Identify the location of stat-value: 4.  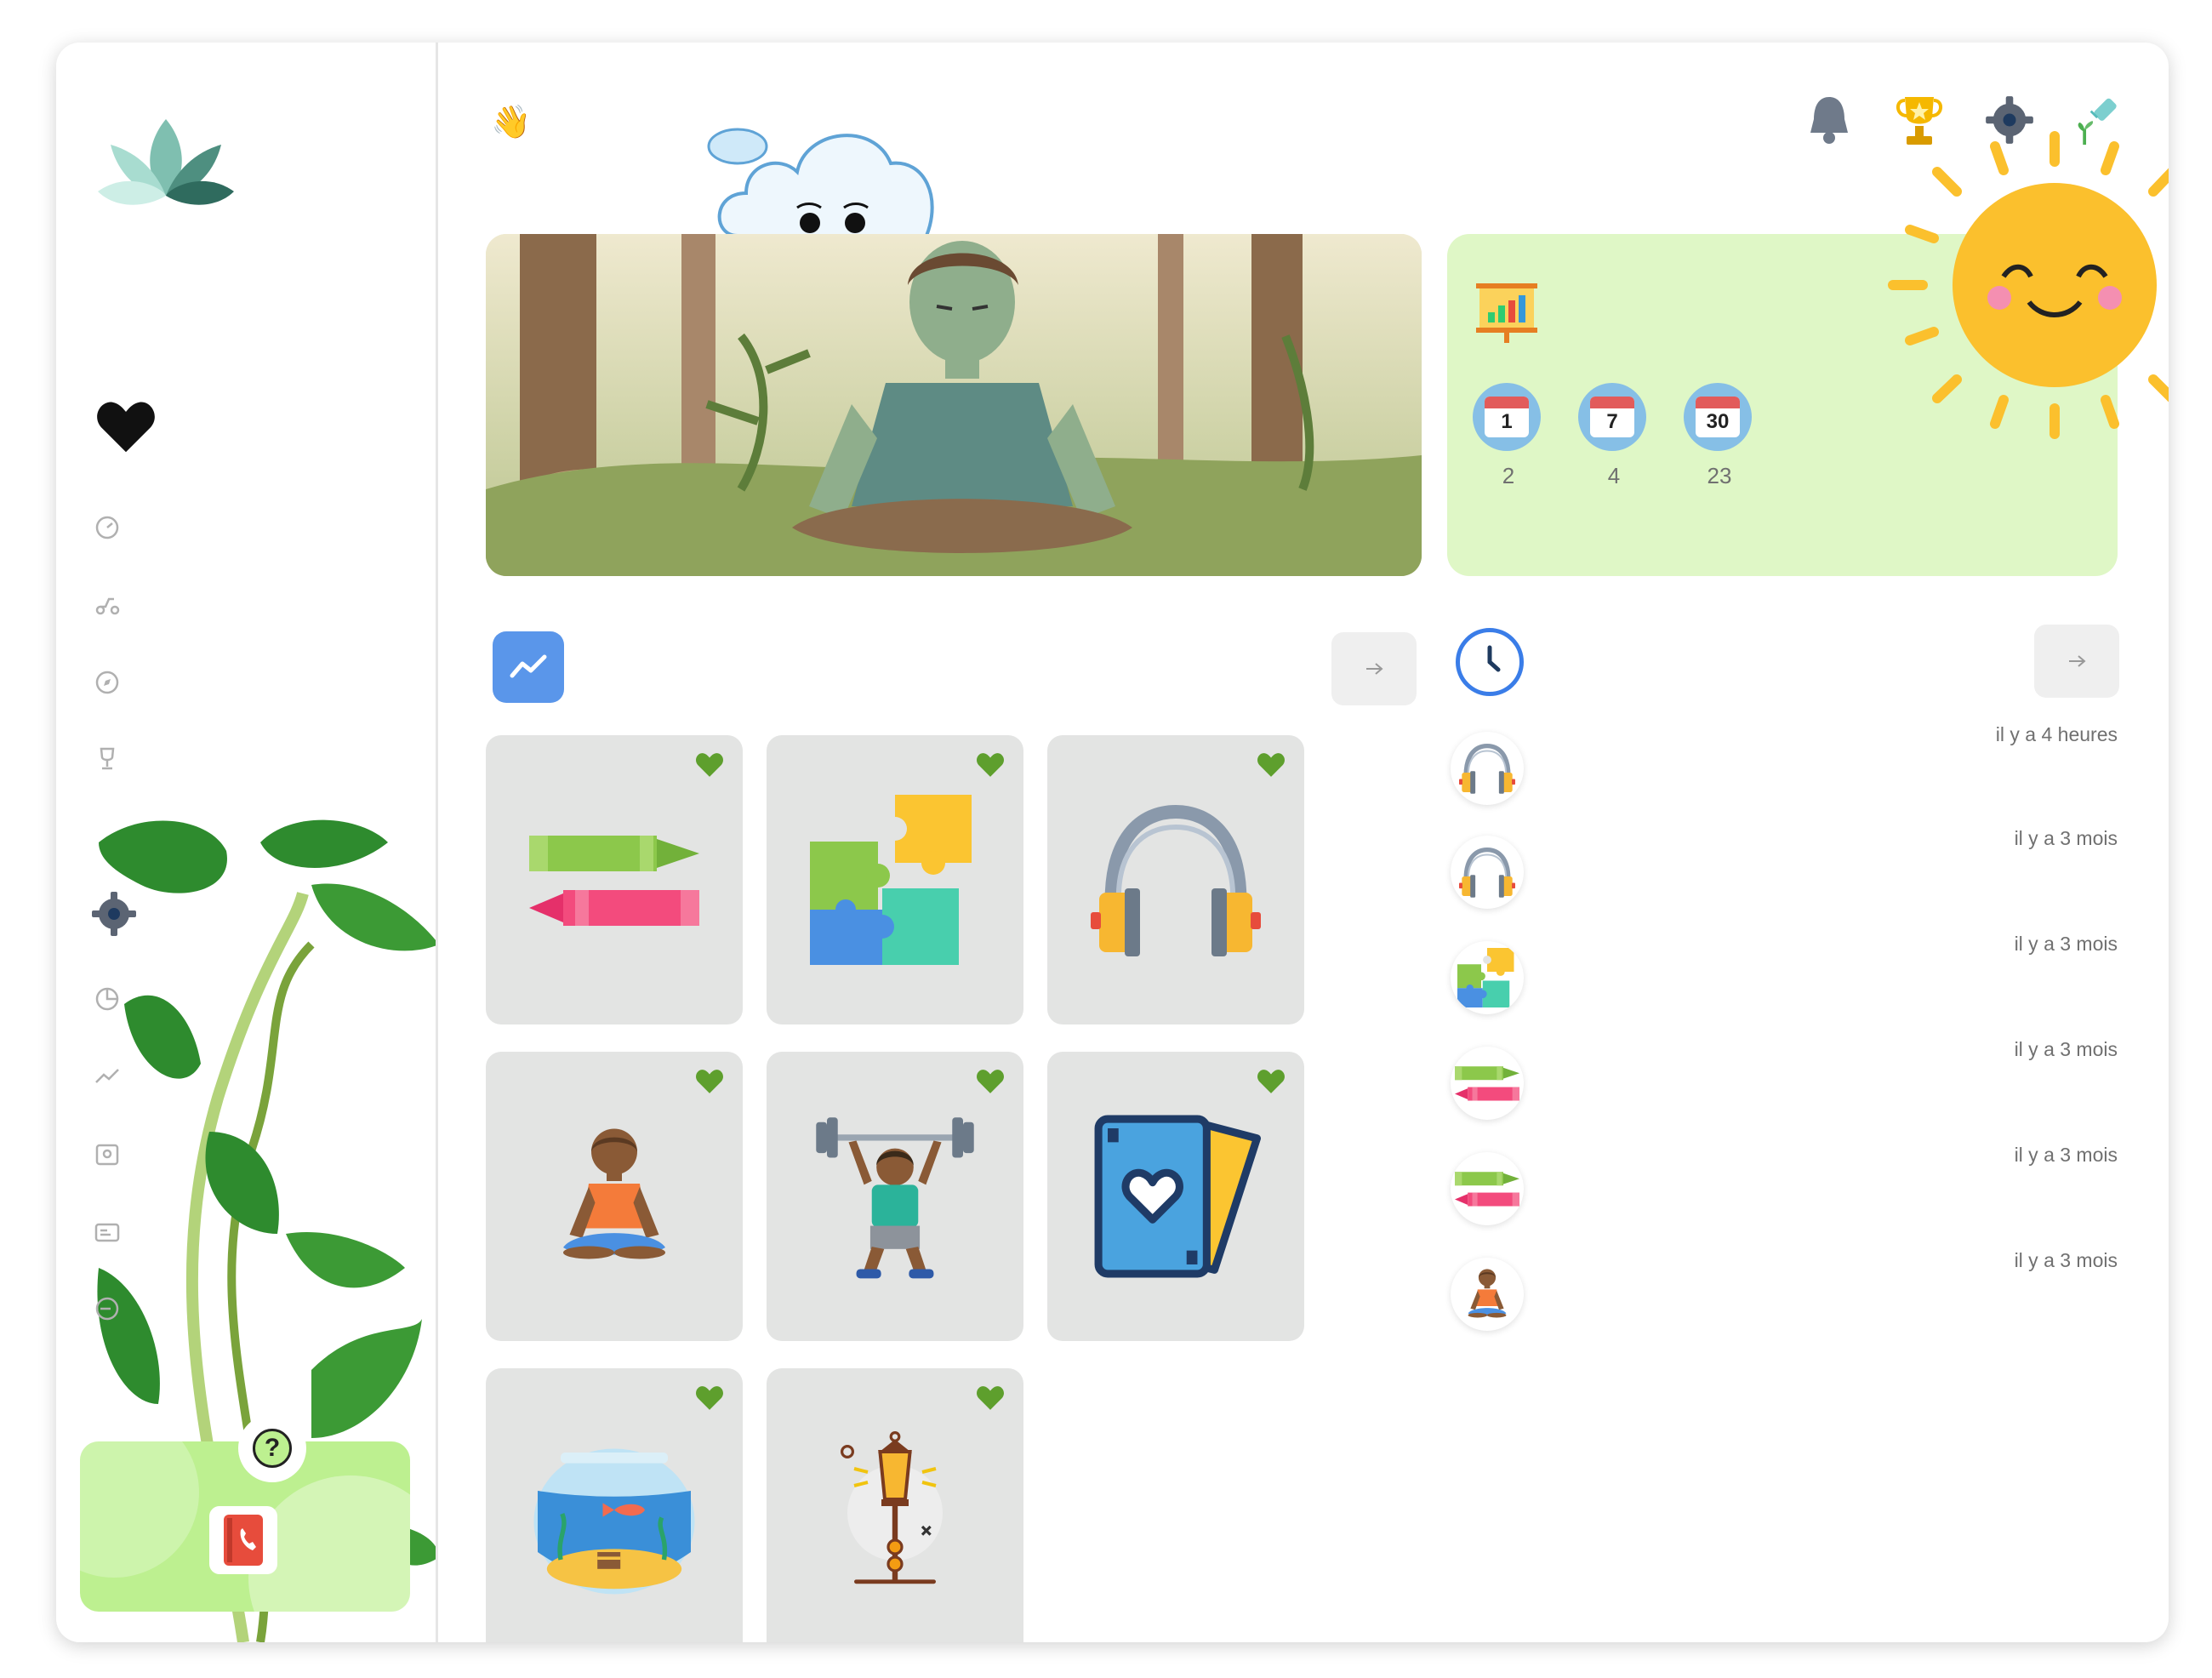
(1614, 475).